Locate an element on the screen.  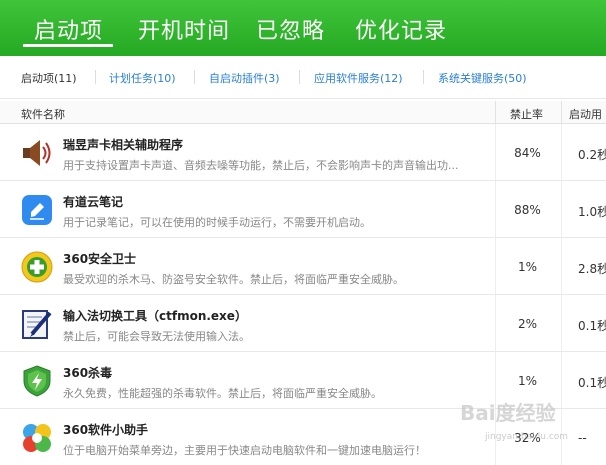
column-header-time: 启动用 is located at coordinates (585, 114).